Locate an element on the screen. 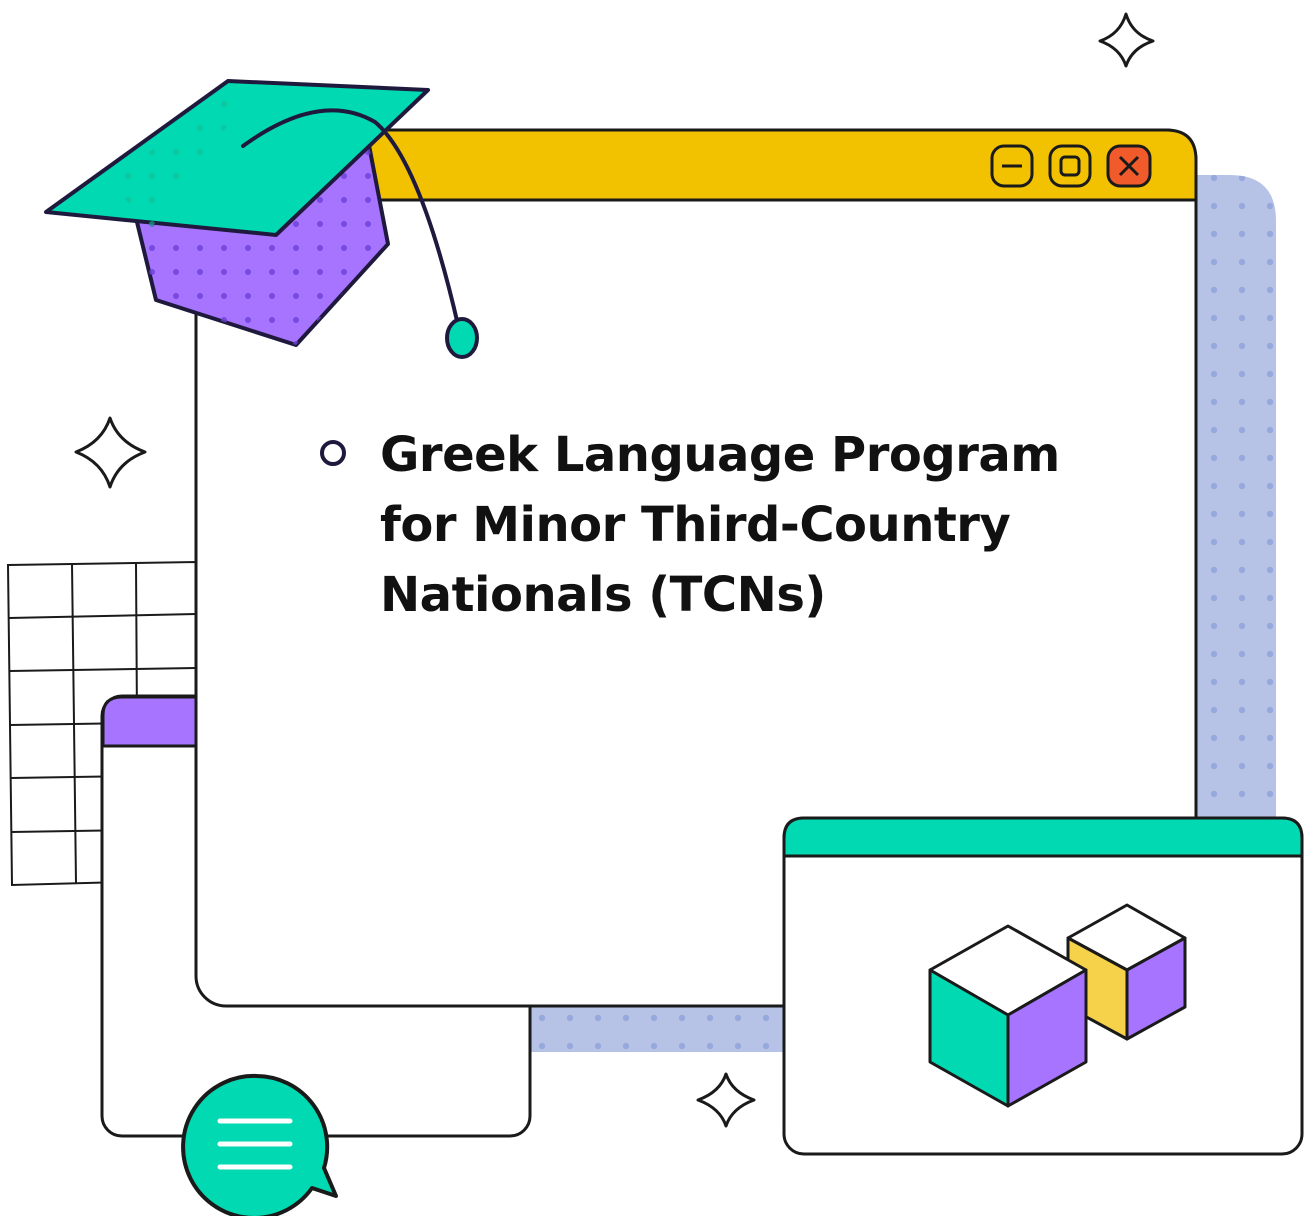  title-line-1: Greek Language Program is located at coordinates (720, 455).